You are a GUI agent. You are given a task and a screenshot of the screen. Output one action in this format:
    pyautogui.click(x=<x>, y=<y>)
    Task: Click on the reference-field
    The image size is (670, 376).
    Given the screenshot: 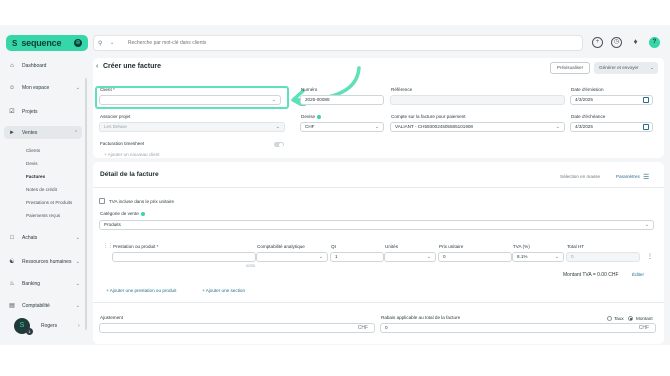 What is the action you would take?
    pyautogui.click(x=477, y=100)
    